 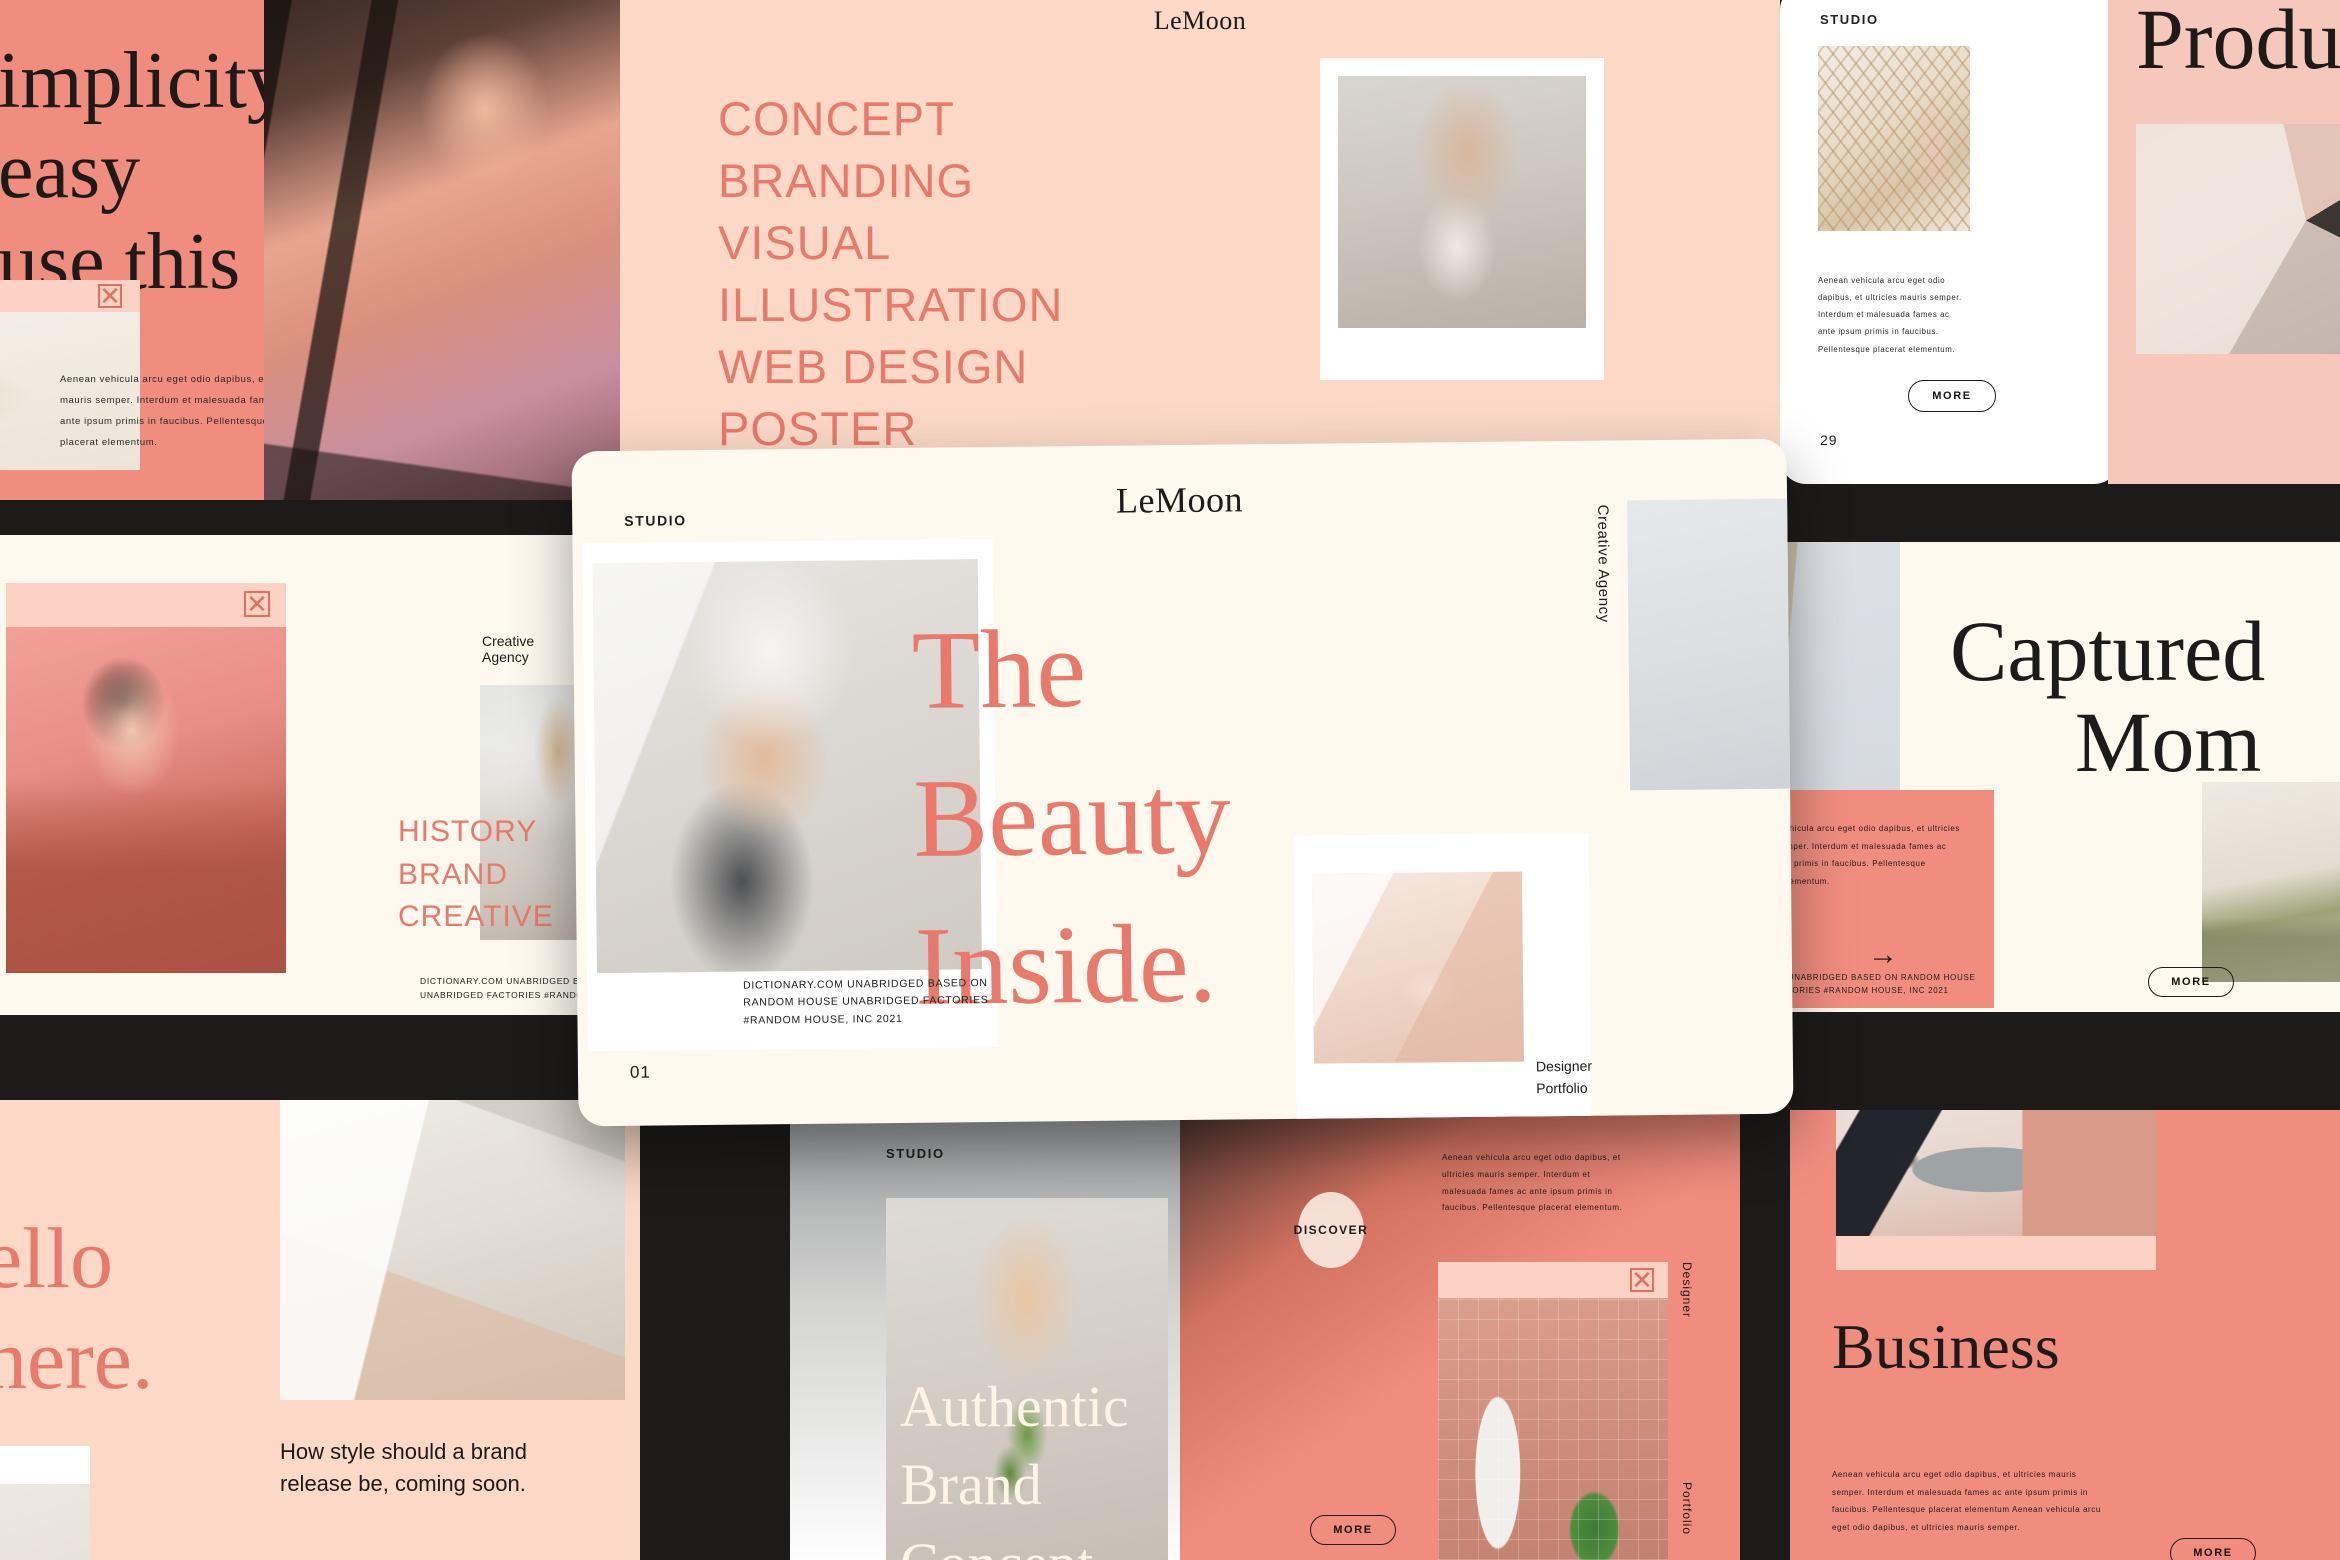 I want to click on label-line: Designer, so click(x=1564, y=1066).